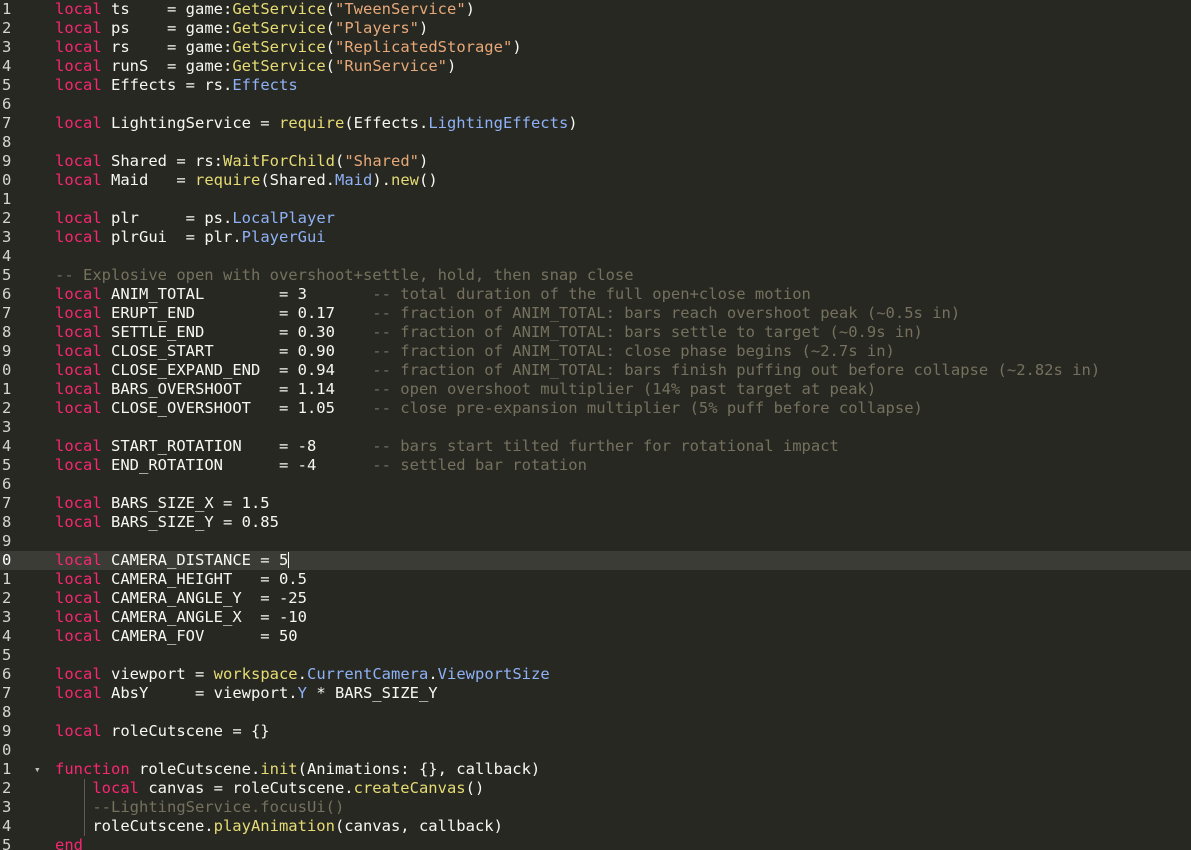 This screenshot has width=1191, height=850. I want to click on token-id: Maid =, so click(148, 180).